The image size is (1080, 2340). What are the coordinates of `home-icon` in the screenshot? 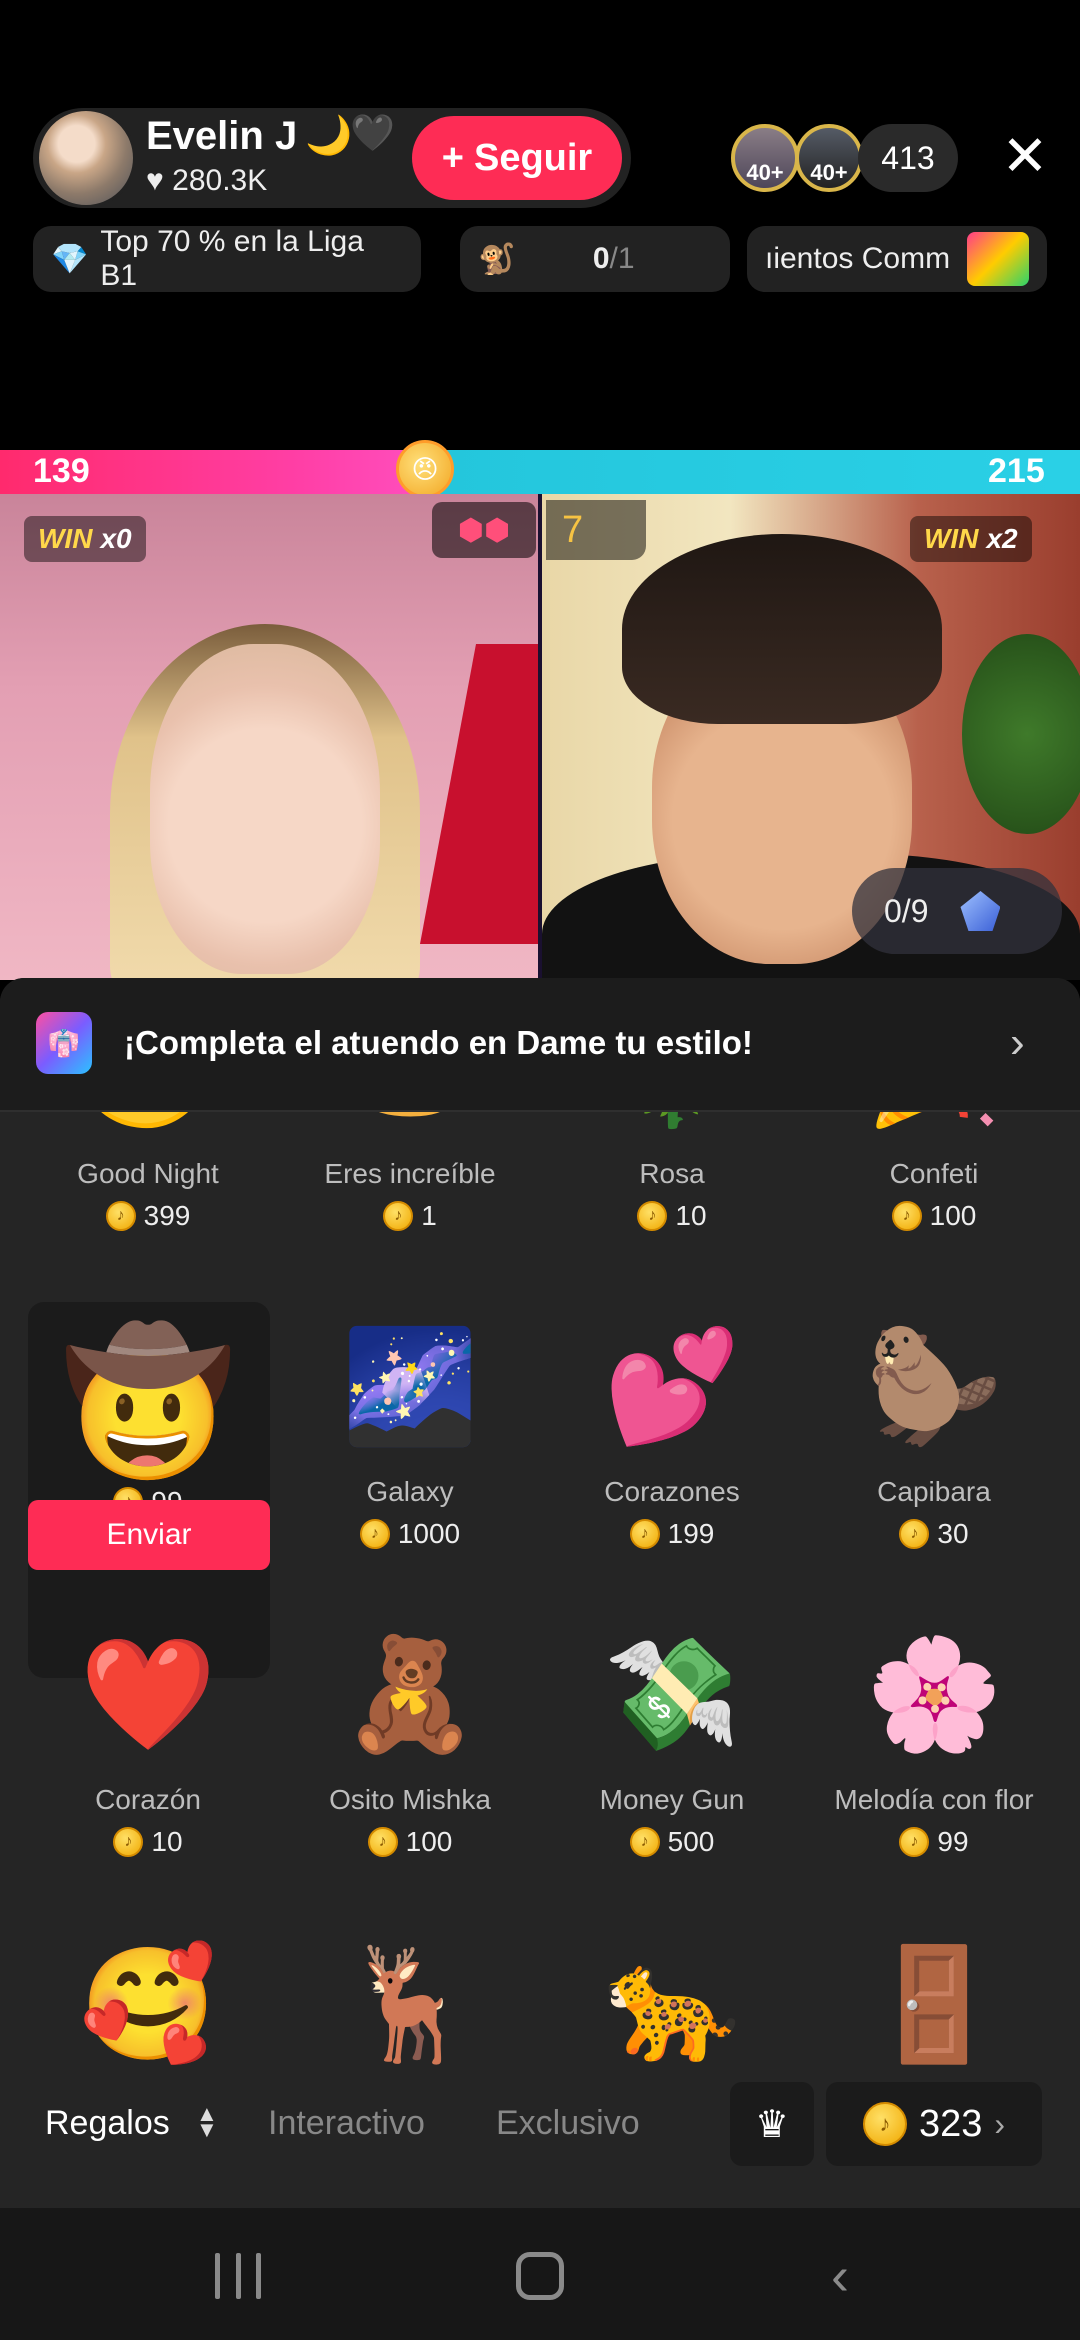 It's located at (540, 2276).